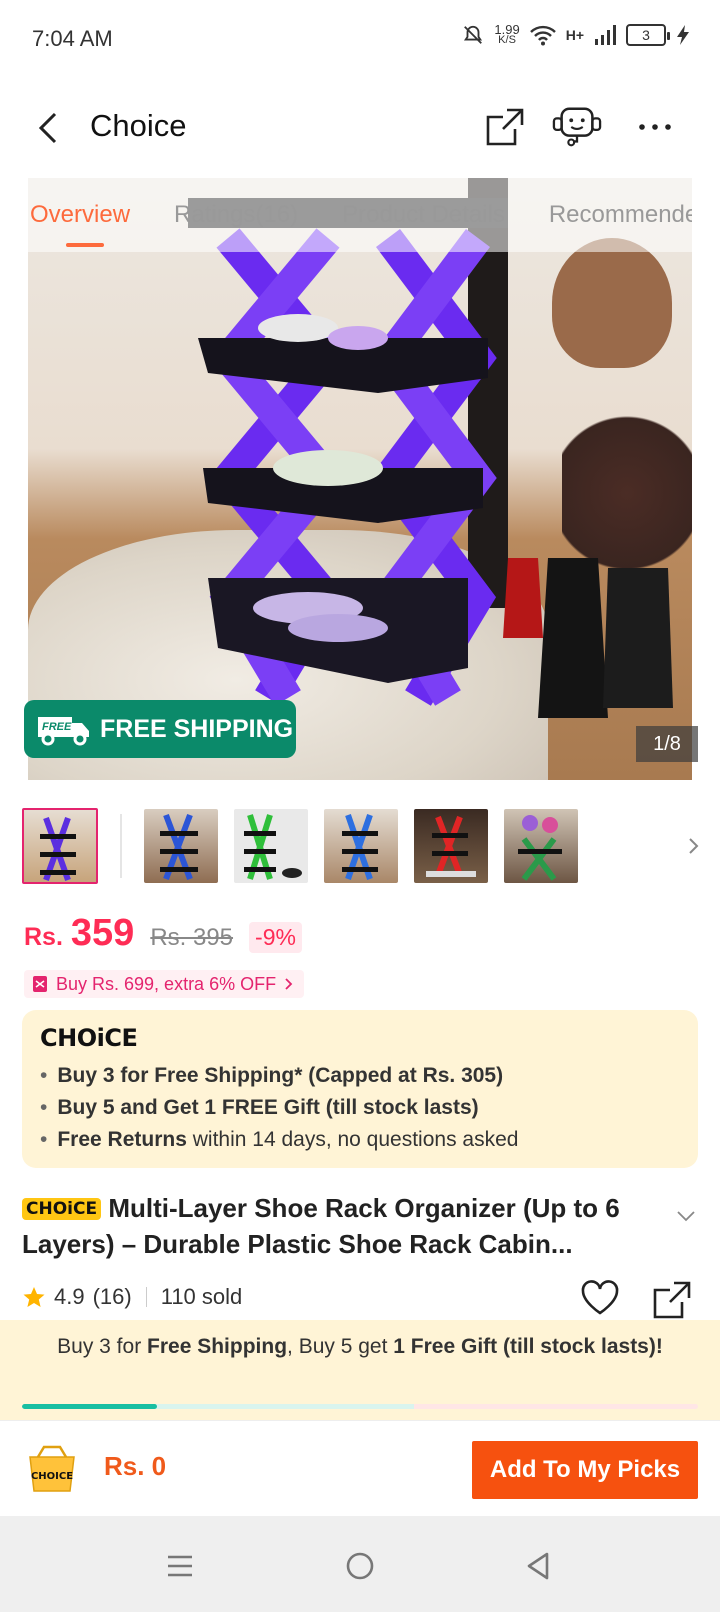 The height and width of the screenshot is (1612, 720). What do you see at coordinates (112, 1296) in the screenshot?
I see `review-count: (16)` at bounding box center [112, 1296].